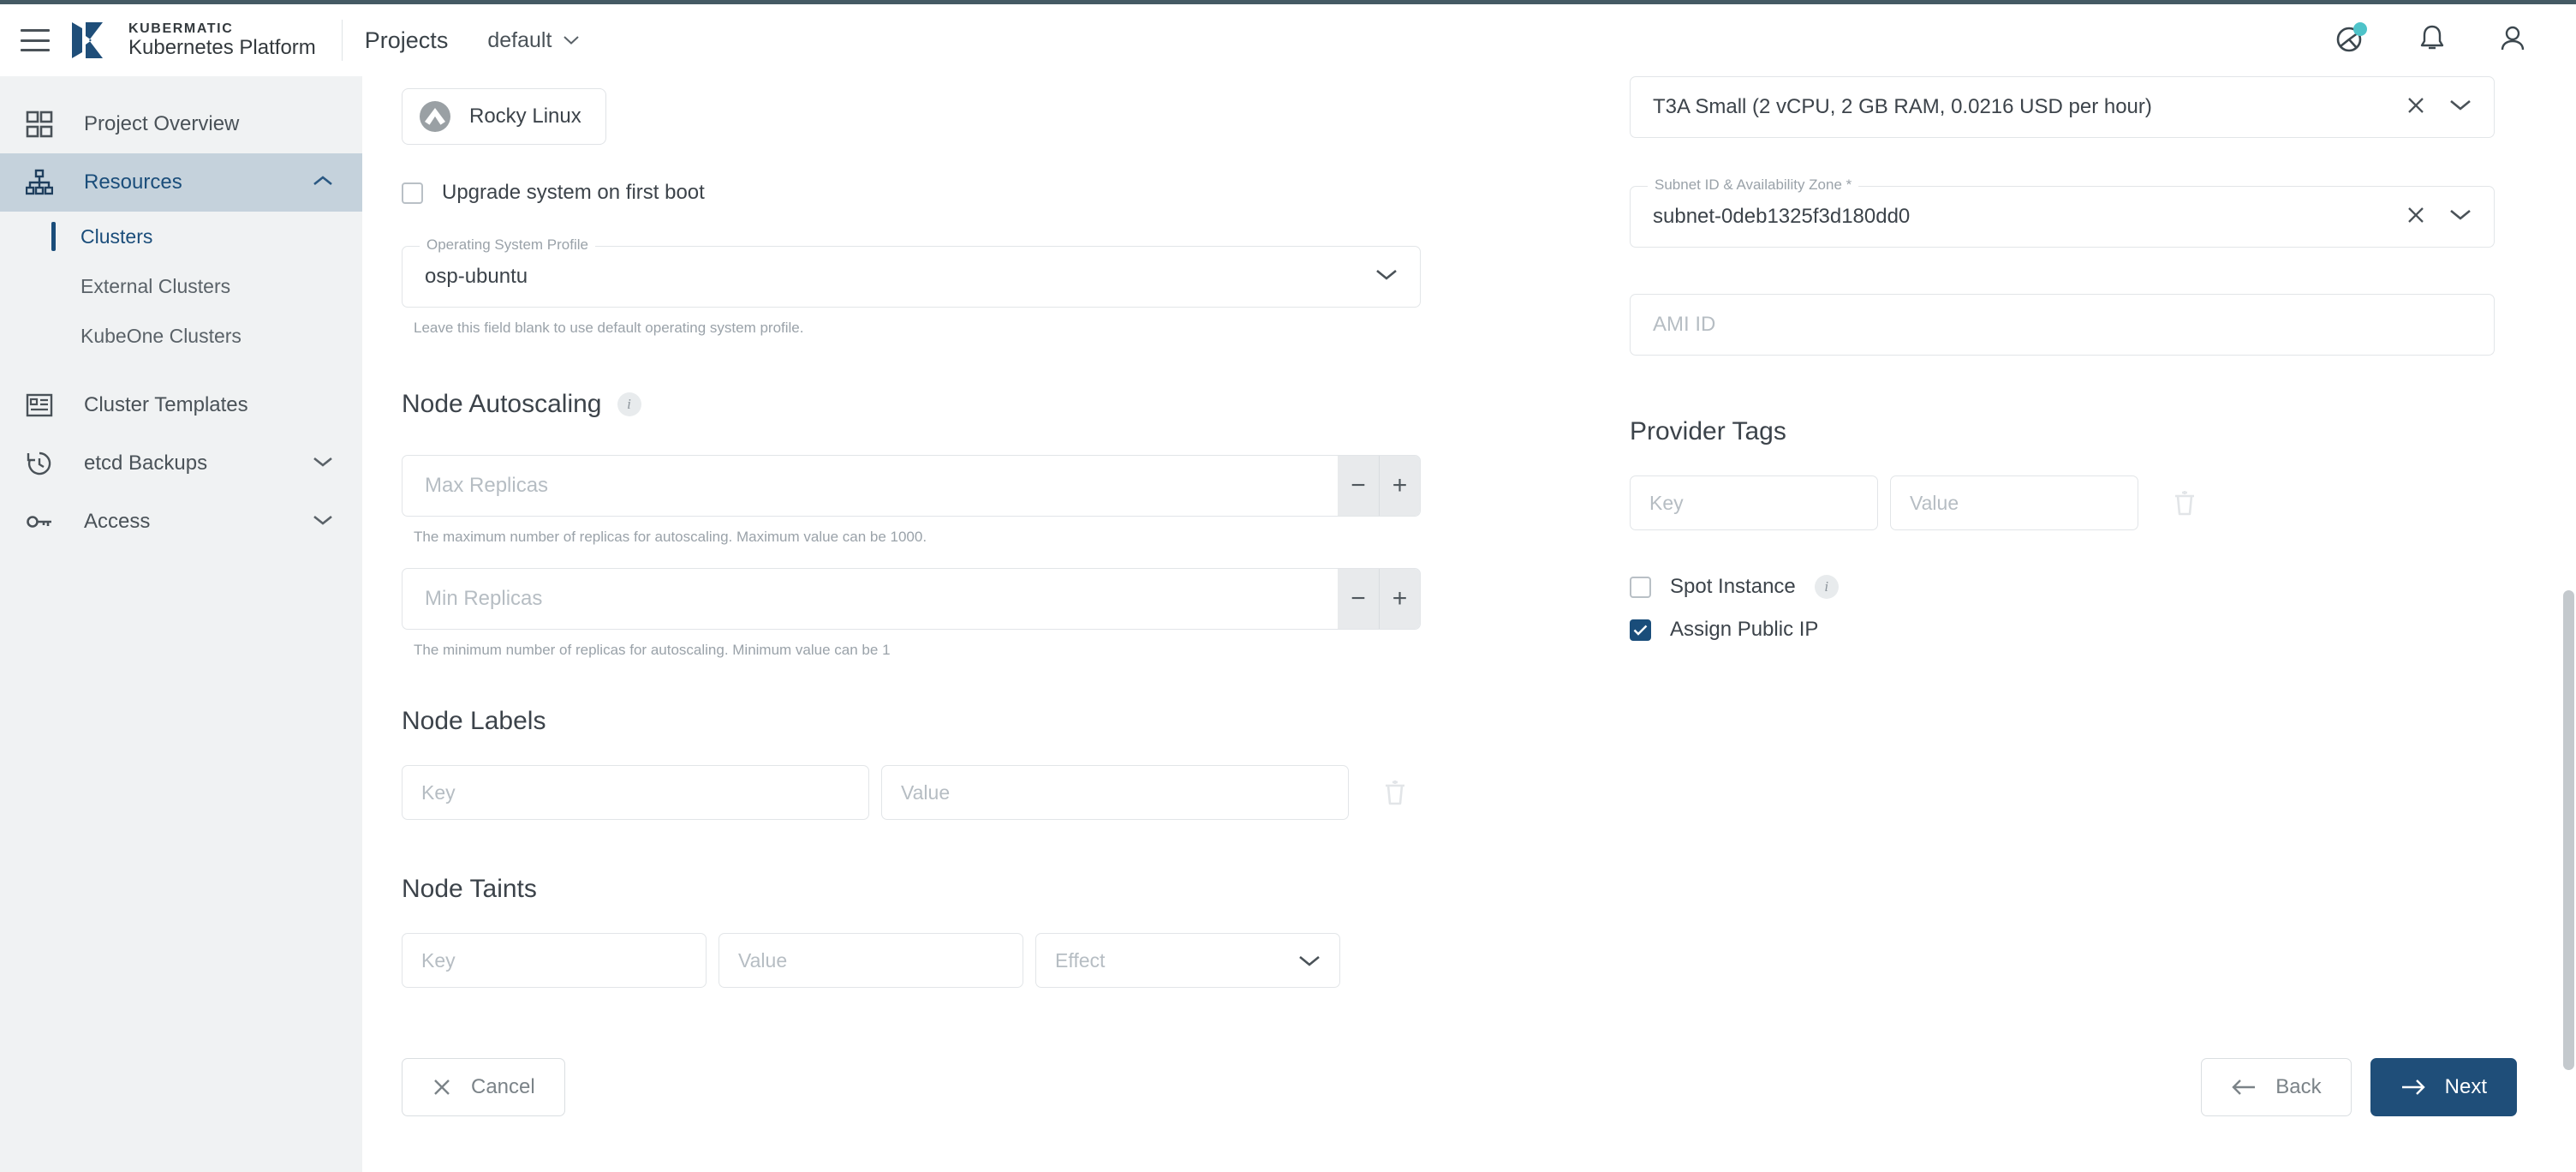 This screenshot has height=1172, width=2576. What do you see at coordinates (2432, 40) in the screenshot?
I see `bell-icon` at bounding box center [2432, 40].